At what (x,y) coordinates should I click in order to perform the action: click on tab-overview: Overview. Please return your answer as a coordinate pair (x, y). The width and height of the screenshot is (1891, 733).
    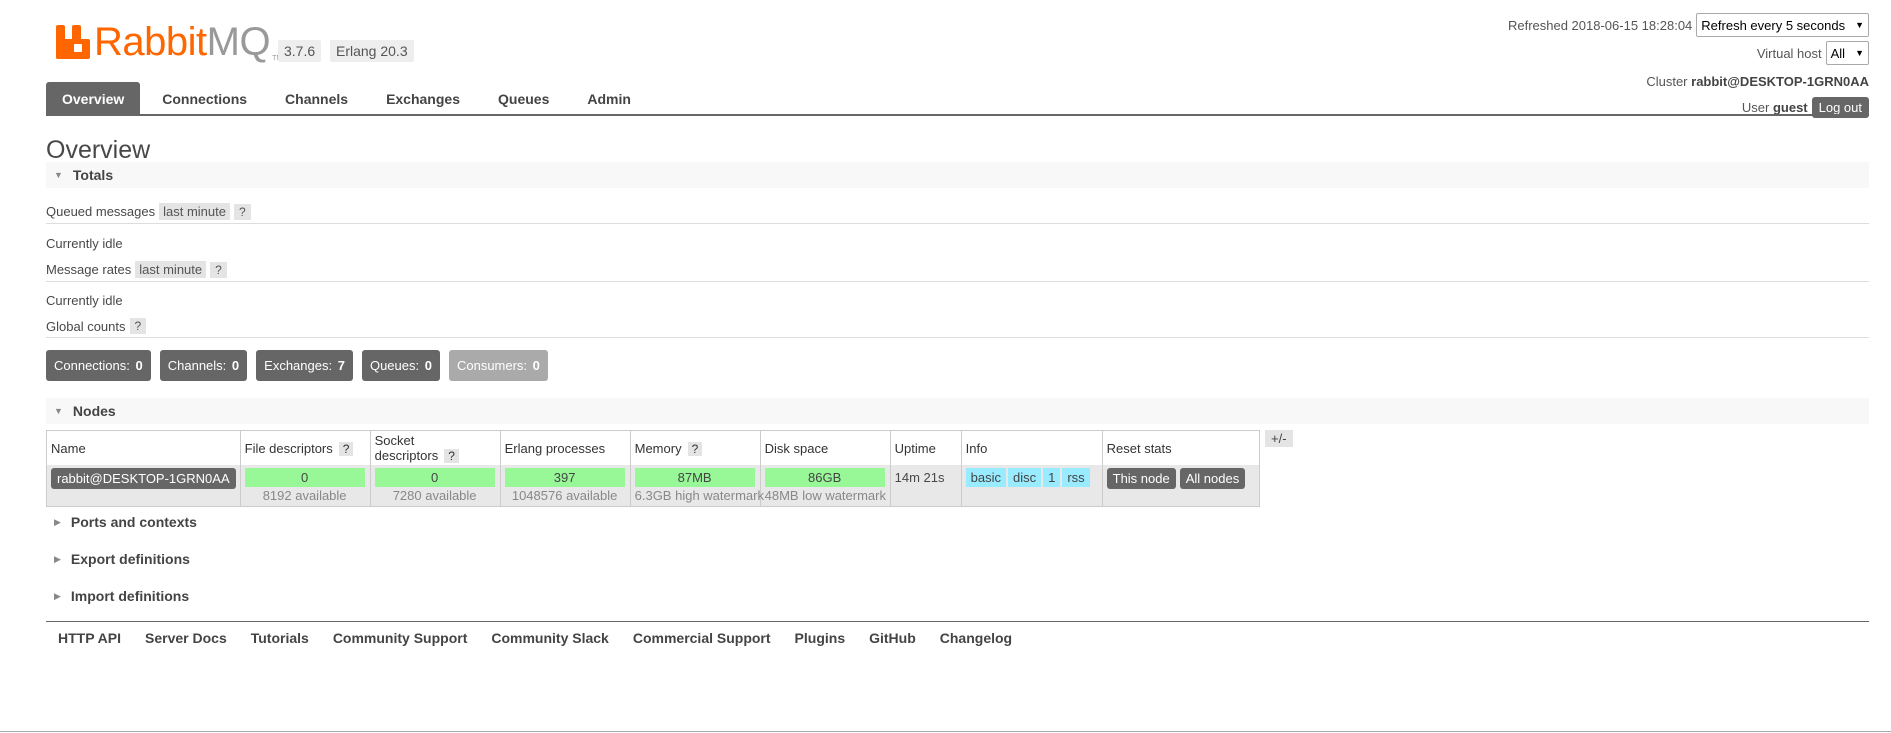
    Looking at the image, I should click on (93, 98).